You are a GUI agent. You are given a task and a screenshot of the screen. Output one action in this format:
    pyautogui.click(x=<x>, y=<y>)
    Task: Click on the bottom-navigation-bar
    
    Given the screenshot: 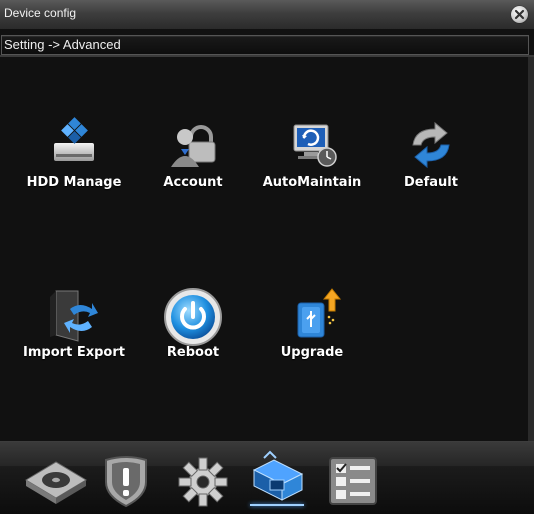 What is the action you would take?
    pyautogui.click(x=267, y=477)
    